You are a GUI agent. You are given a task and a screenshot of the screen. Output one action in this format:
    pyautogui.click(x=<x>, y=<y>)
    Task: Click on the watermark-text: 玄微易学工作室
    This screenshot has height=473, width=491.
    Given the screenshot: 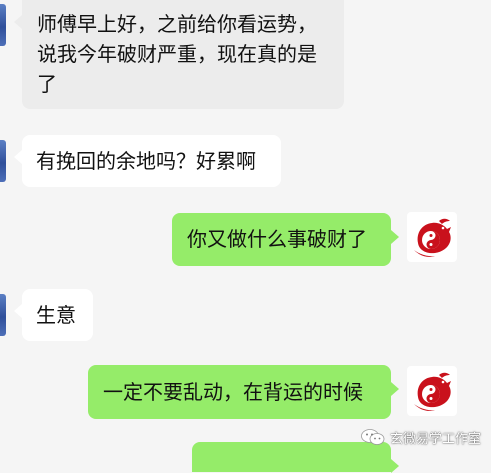 What is the action you would take?
    pyautogui.click(x=436, y=439)
    